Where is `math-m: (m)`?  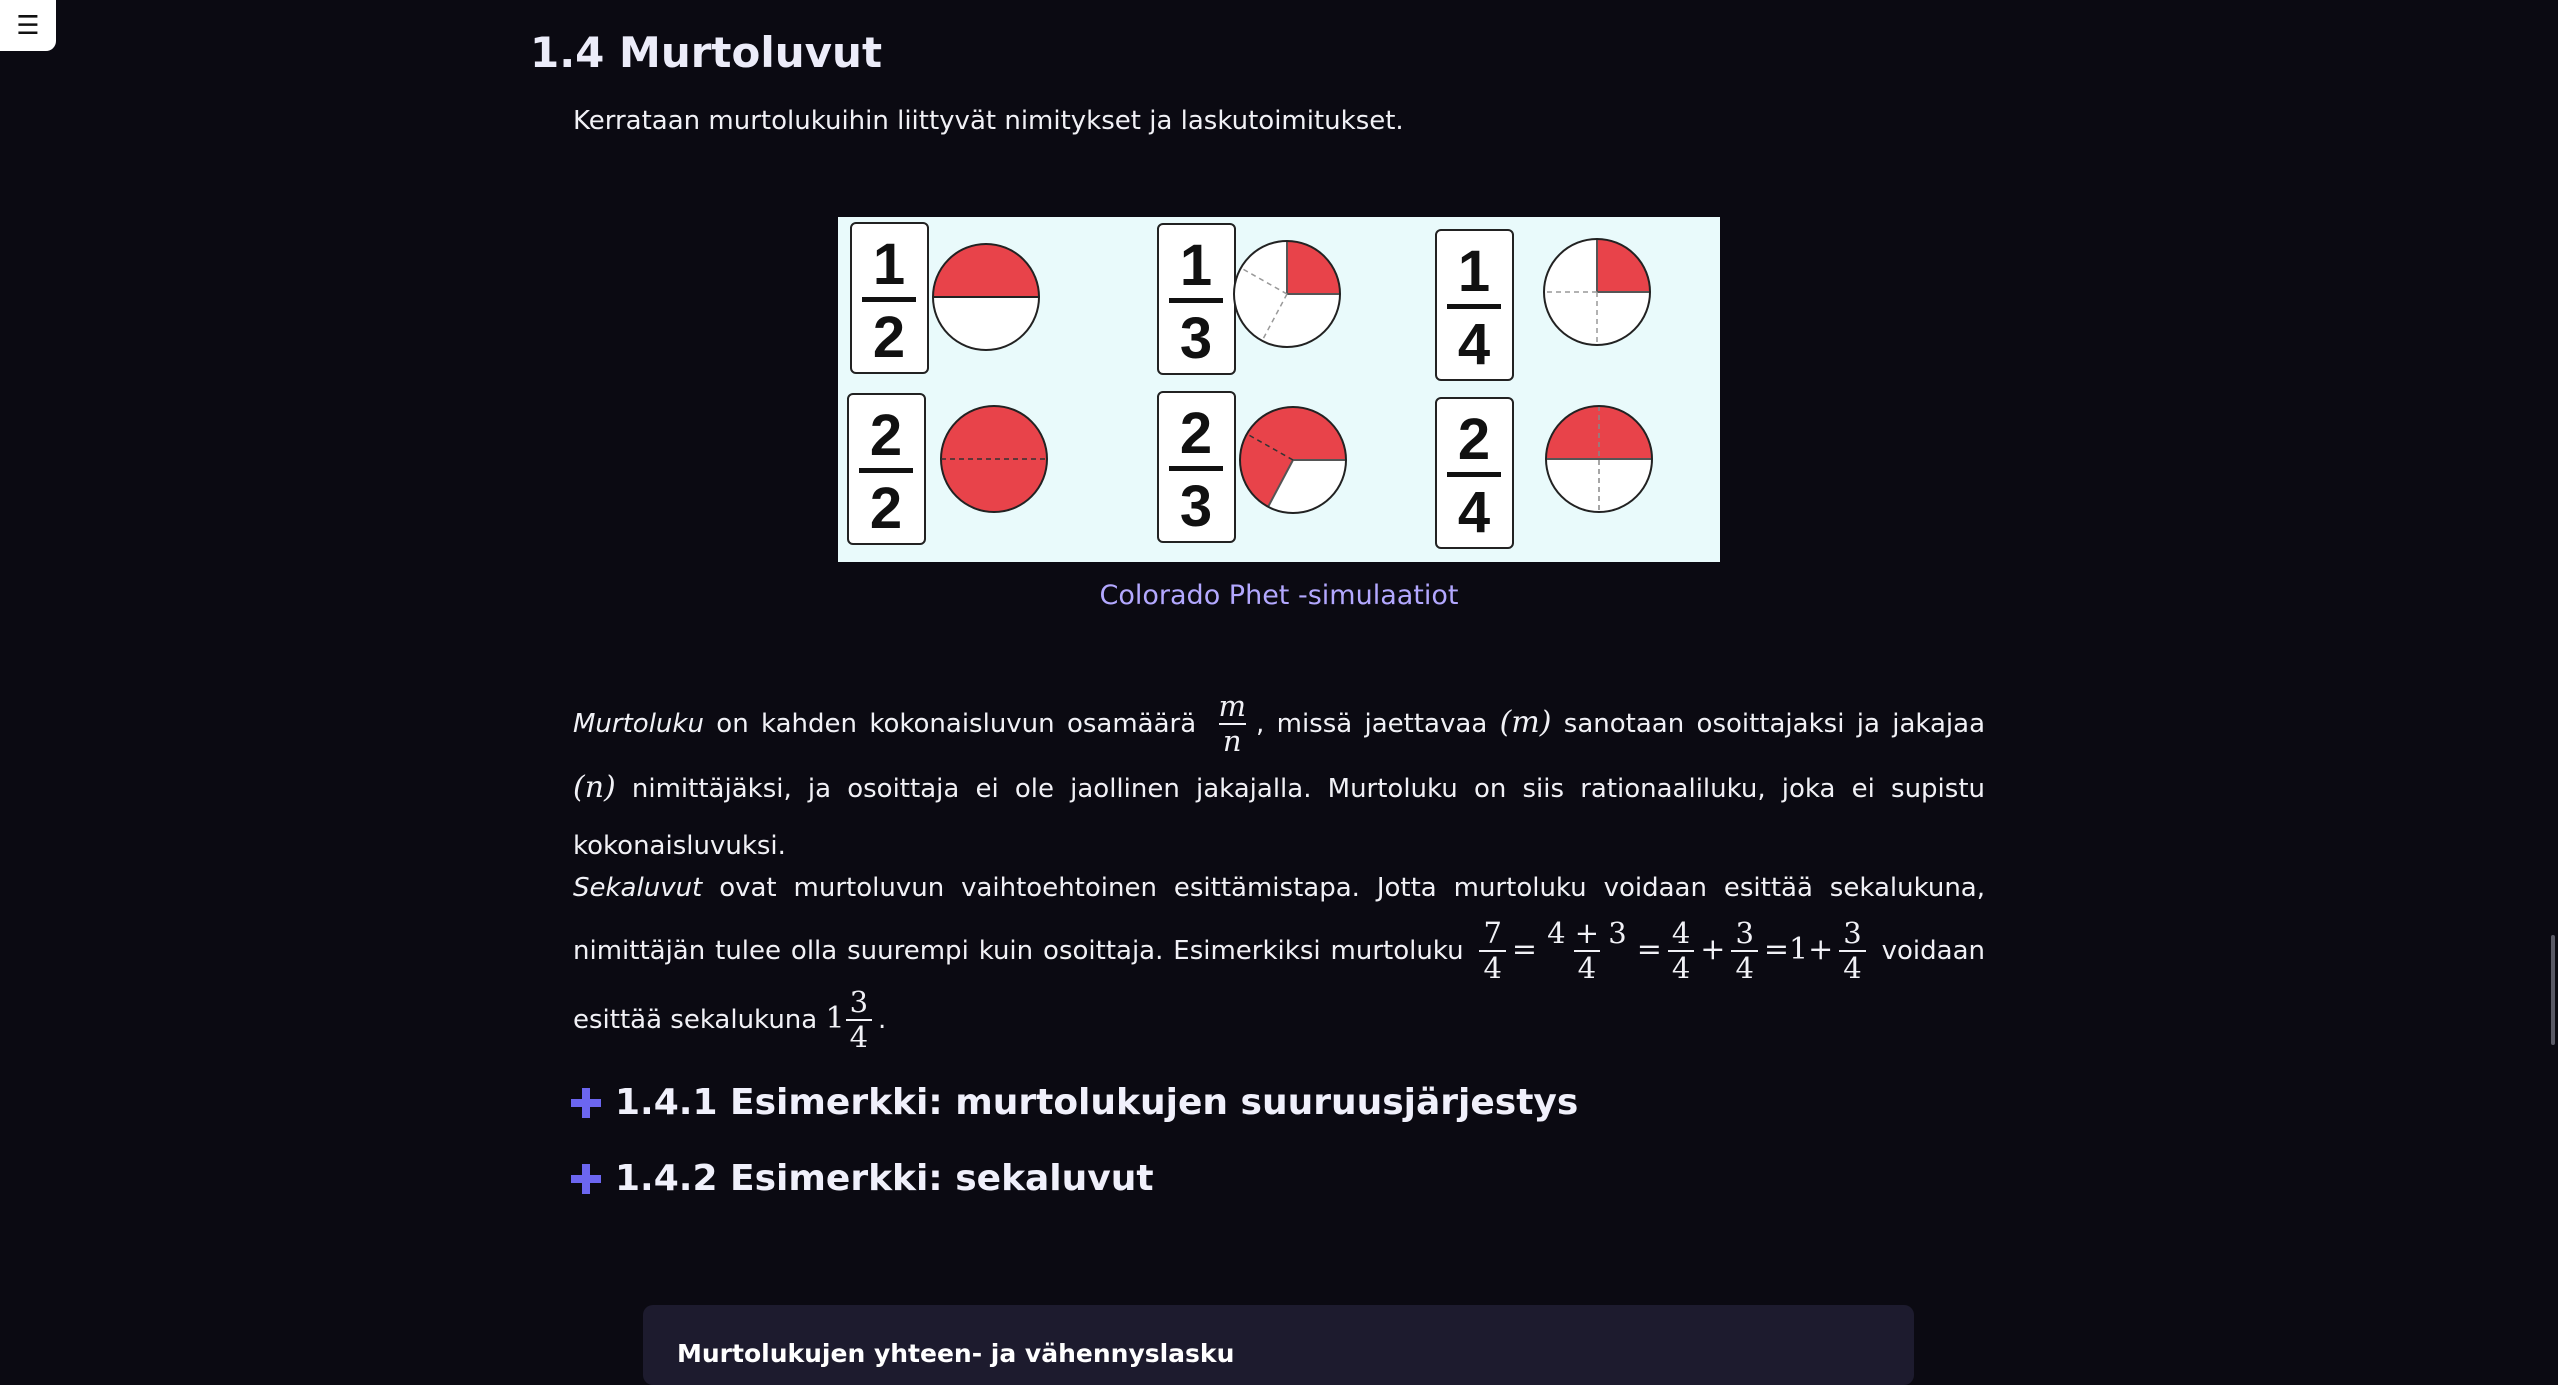
math-m: (m) is located at coordinates (1525, 722).